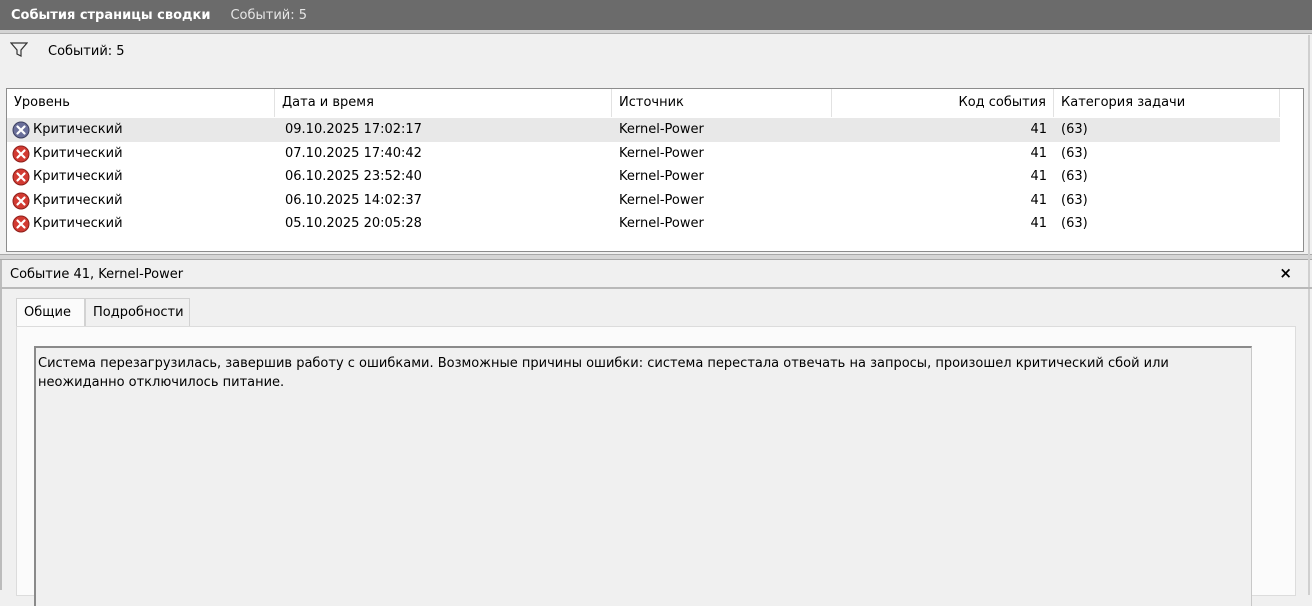 The width and height of the screenshot is (1312, 606). Describe the element at coordinates (19, 50) in the screenshot. I see `filter-icon` at that location.